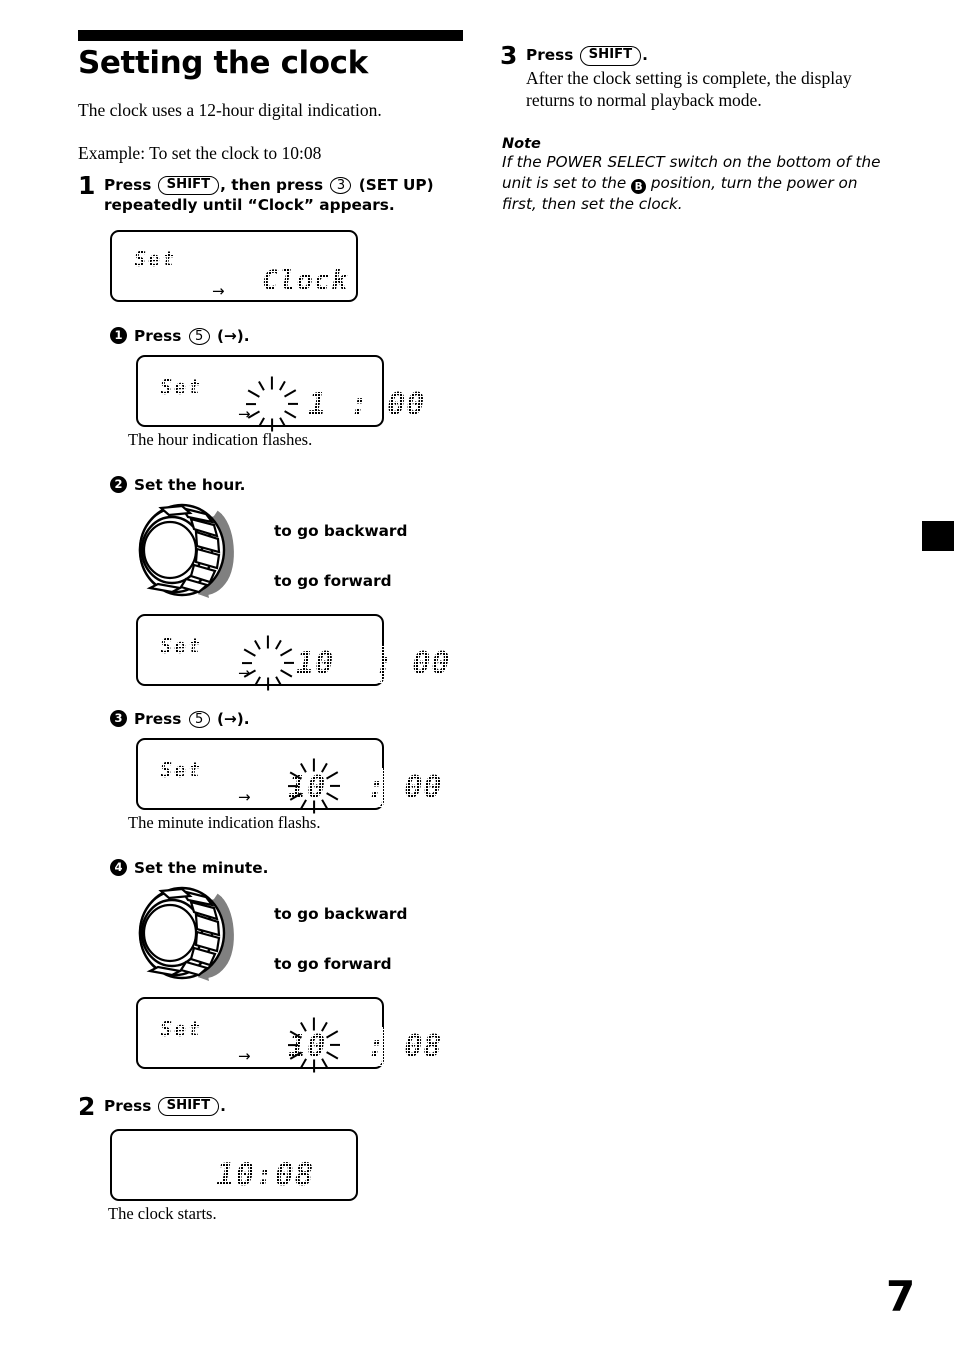  What do you see at coordinates (162, 1213) in the screenshot?
I see `caption-clock-starts: The clock starts.` at bounding box center [162, 1213].